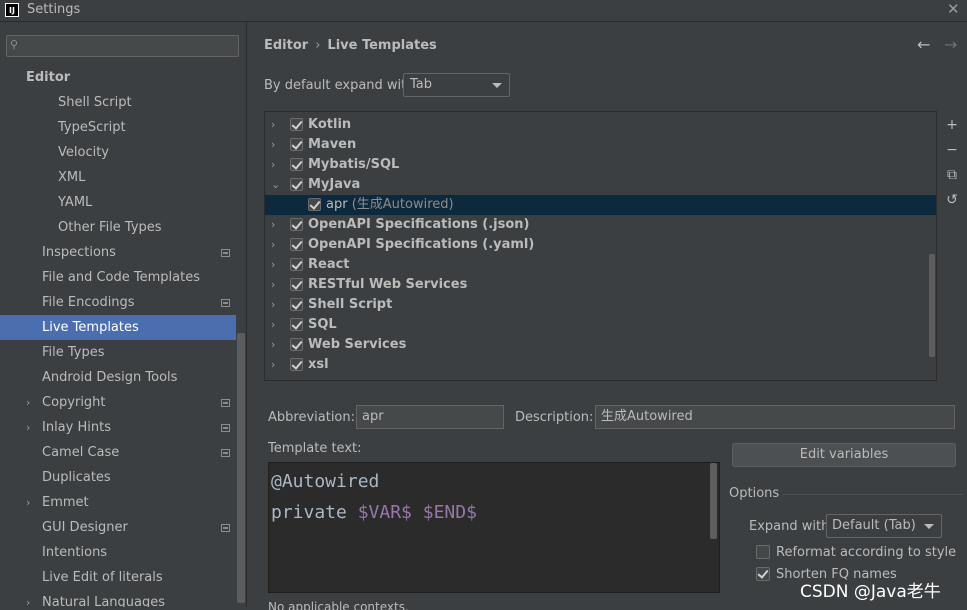  What do you see at coordinates (118, 252) in the screenshot?
I see `sidebar-item-inspections: Inspections` at bounding box center [118, 252].